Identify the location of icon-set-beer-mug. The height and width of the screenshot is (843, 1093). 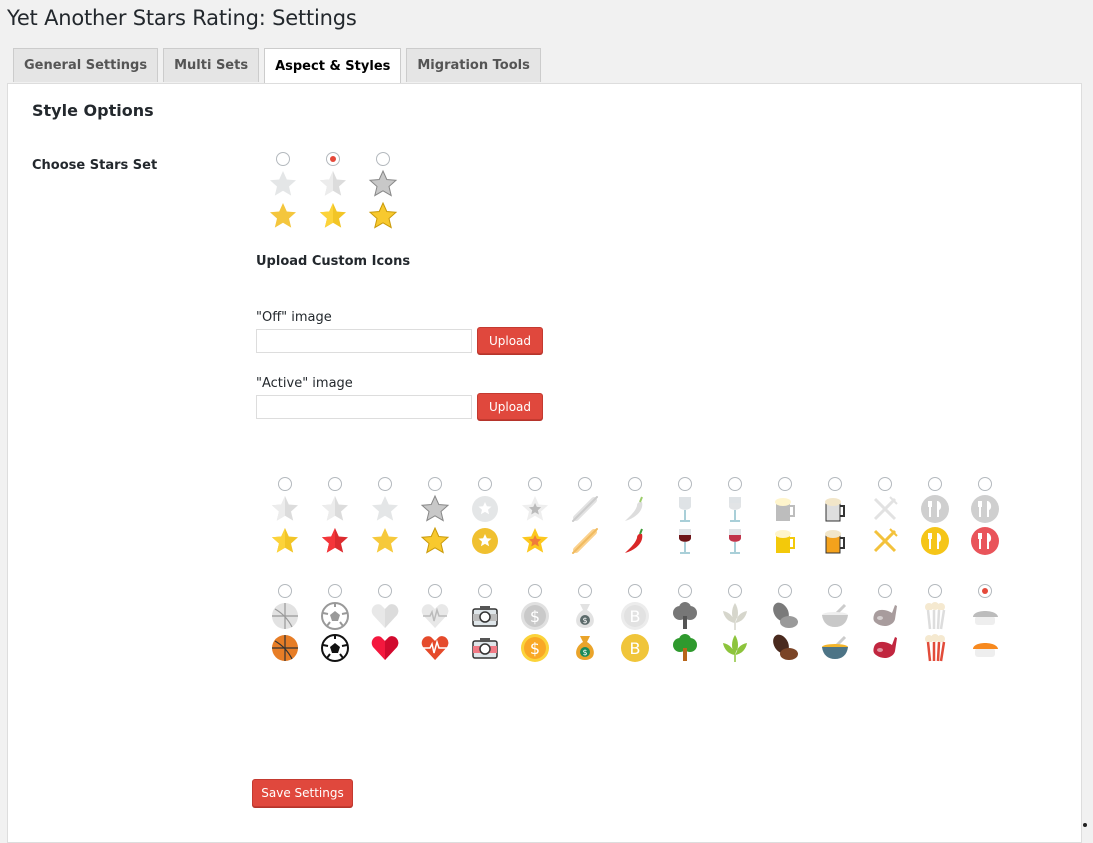
(835, 517).